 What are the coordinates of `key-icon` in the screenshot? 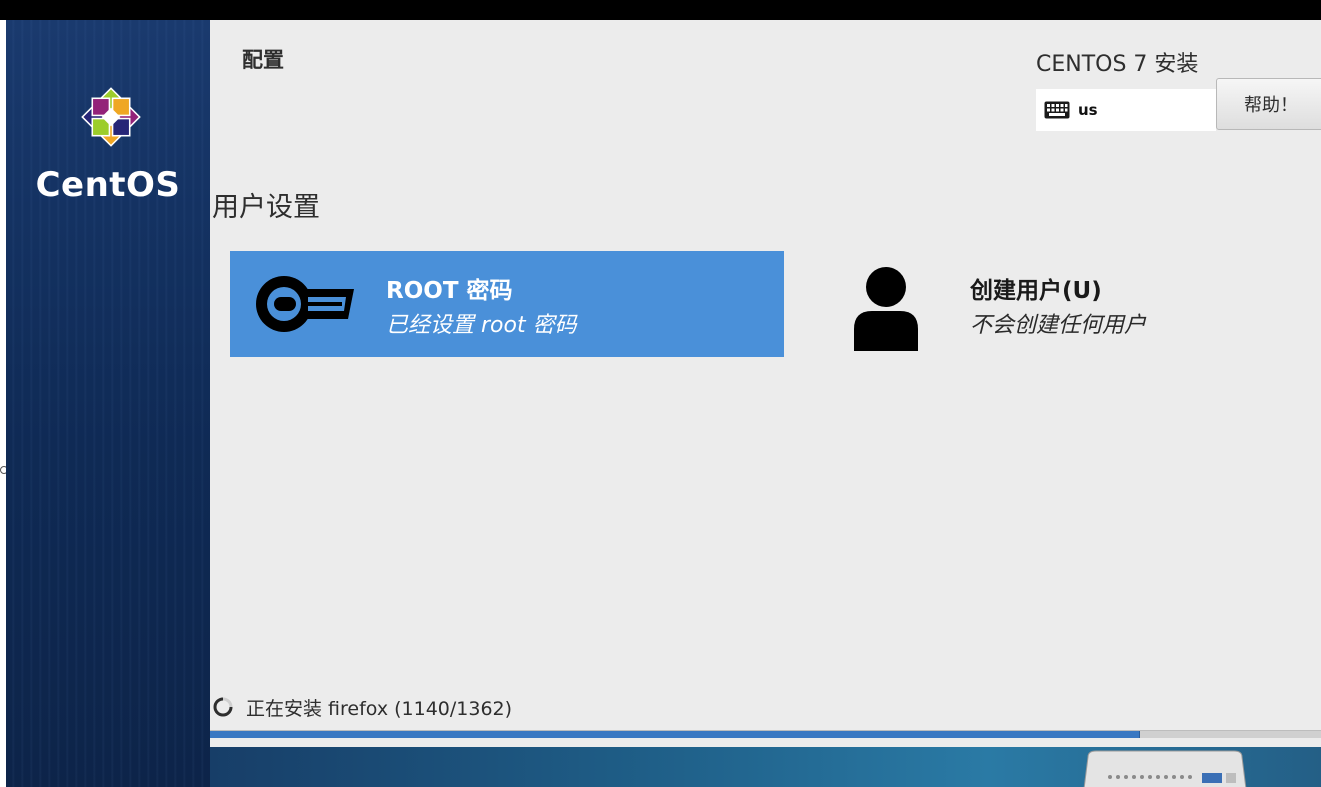 It's located at (305, 304).